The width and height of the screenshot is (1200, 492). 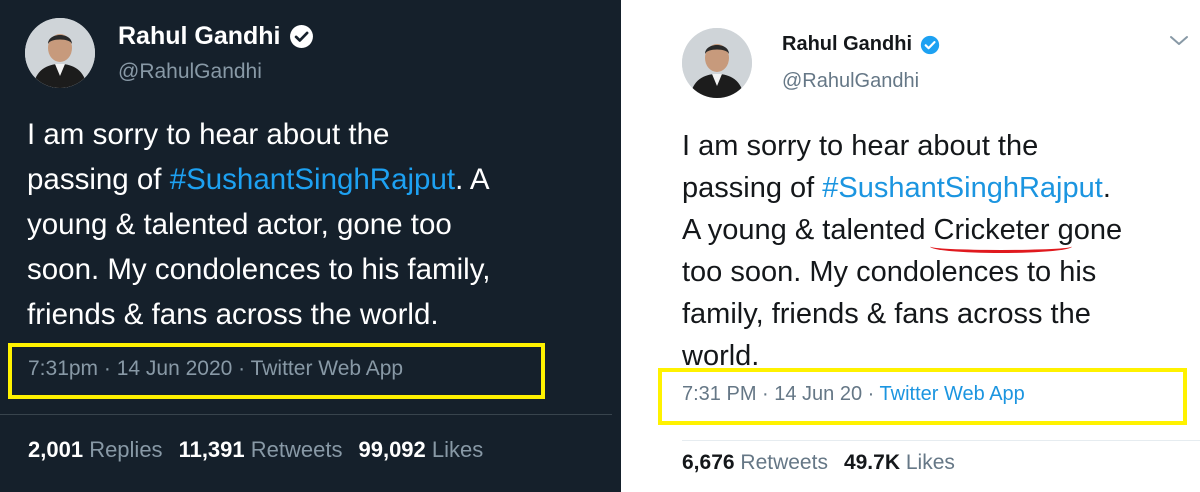 What do you see at coordinates (871, 462) in the screenshot?
I see `stat-count: 49.7K` at bounding box center [871, 462].